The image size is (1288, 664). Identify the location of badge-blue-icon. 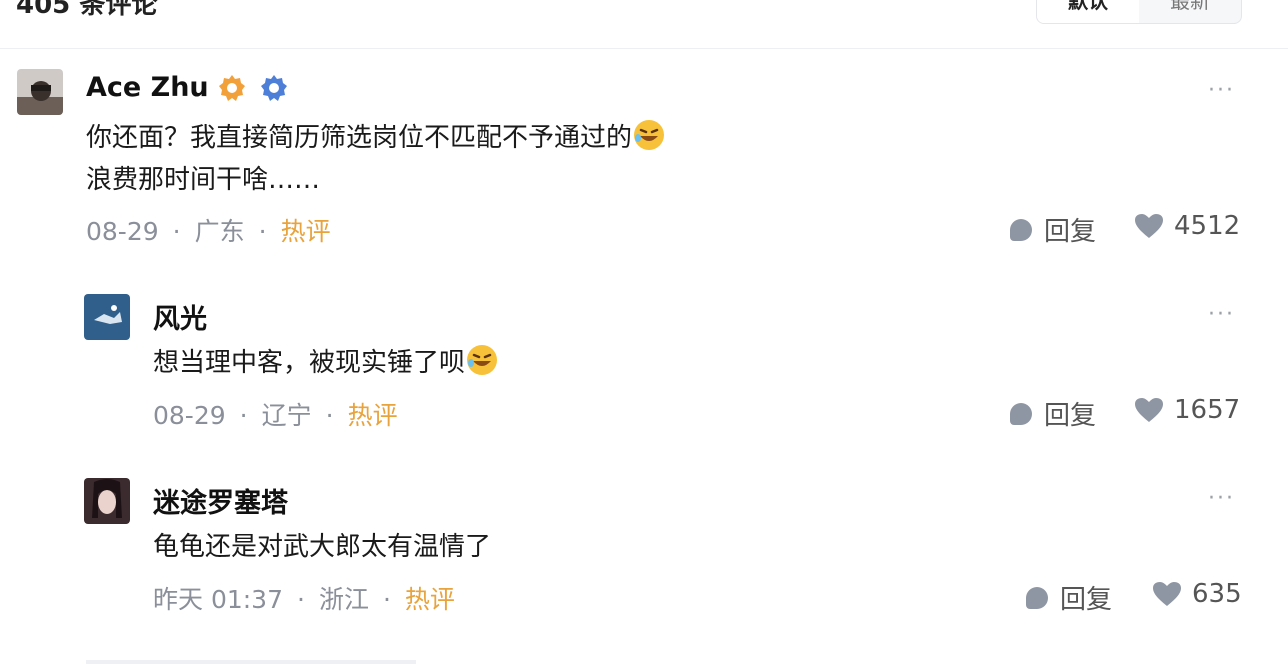
(274, 88).